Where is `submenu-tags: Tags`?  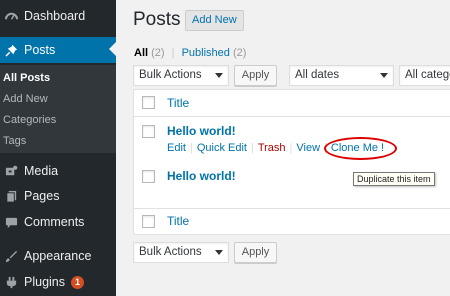
submenu-tags: Tags is located at coordinates (14, 141).